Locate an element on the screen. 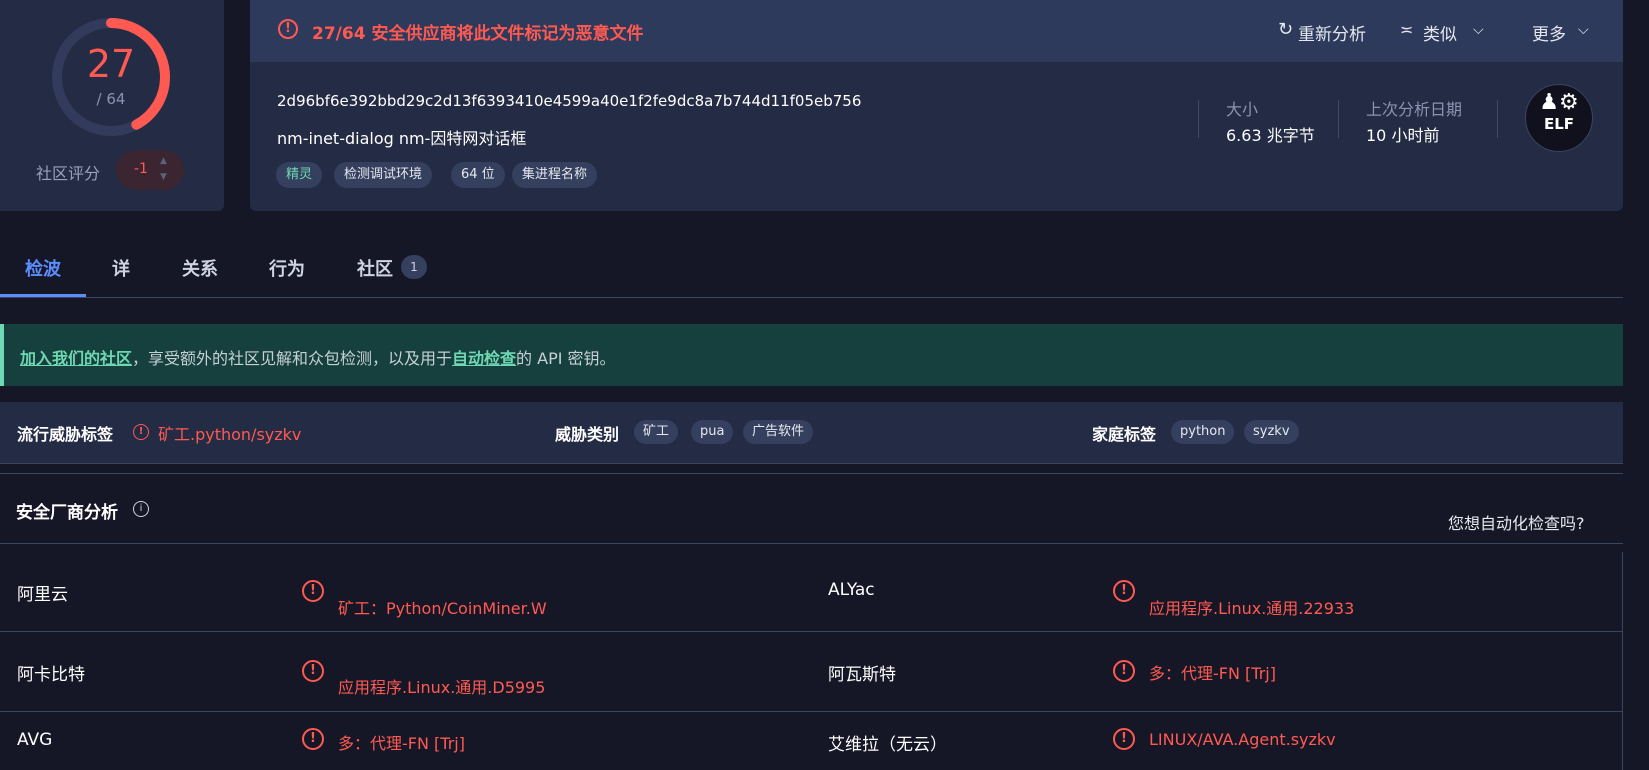 This screenshot has width=1649, height=770. banner-text-part: ，享受额外的社区见解和众包检测，以及用于 is located at coordinates (292, 358).